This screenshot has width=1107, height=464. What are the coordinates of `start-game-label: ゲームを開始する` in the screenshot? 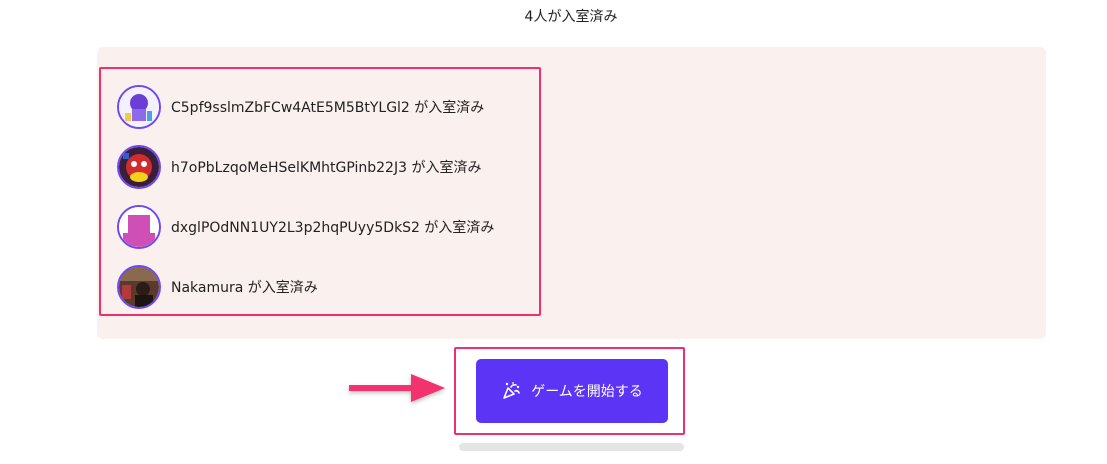 It's located at (587, 392).